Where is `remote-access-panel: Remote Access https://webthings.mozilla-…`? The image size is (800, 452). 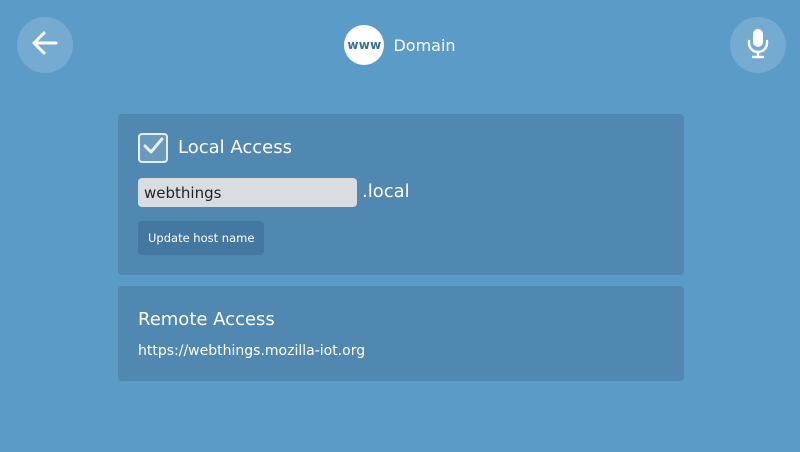
remote-access-panel: Remote Access https://webthings.mozilla-… is located at coordinates (401, 333).